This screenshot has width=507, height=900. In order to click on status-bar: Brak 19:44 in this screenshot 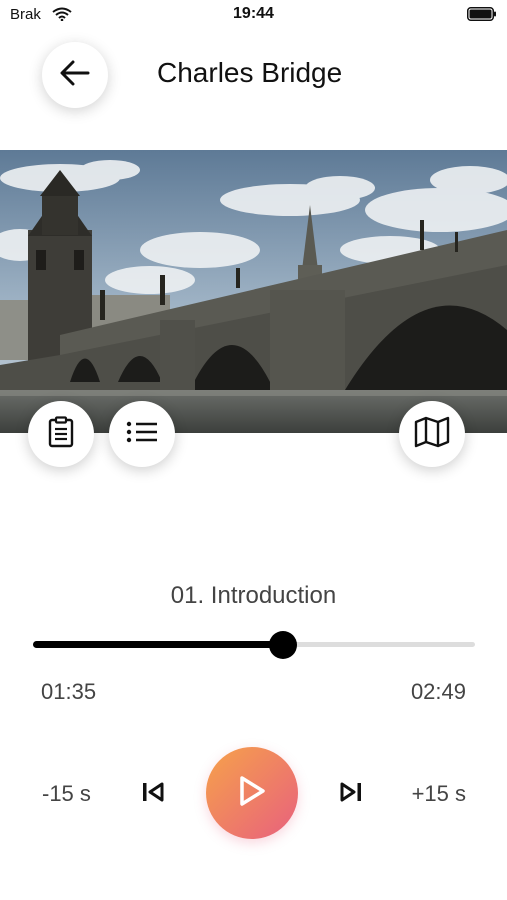, I will do `click(253, 15)`.